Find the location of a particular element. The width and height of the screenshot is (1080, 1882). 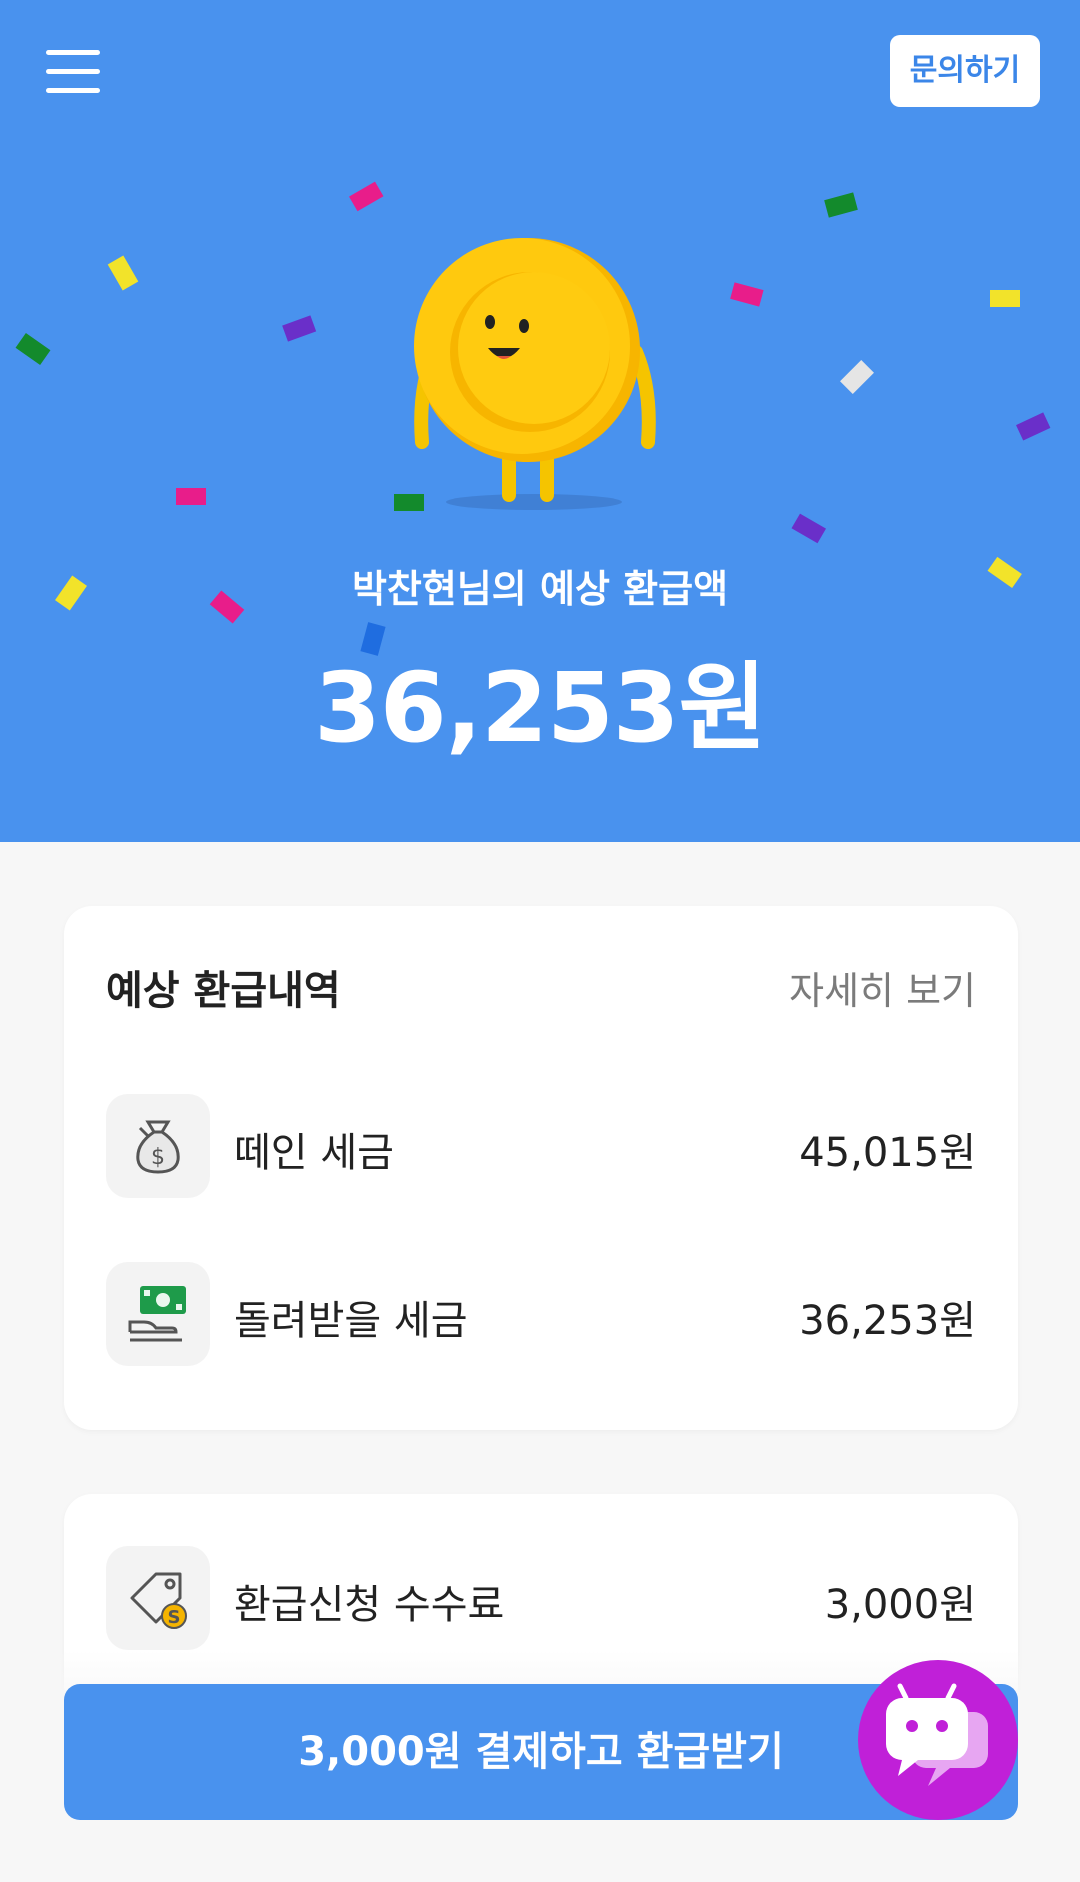

refund-subtitle: 박찬현님의 예상 환급액 is located at coordinates (540, 589).